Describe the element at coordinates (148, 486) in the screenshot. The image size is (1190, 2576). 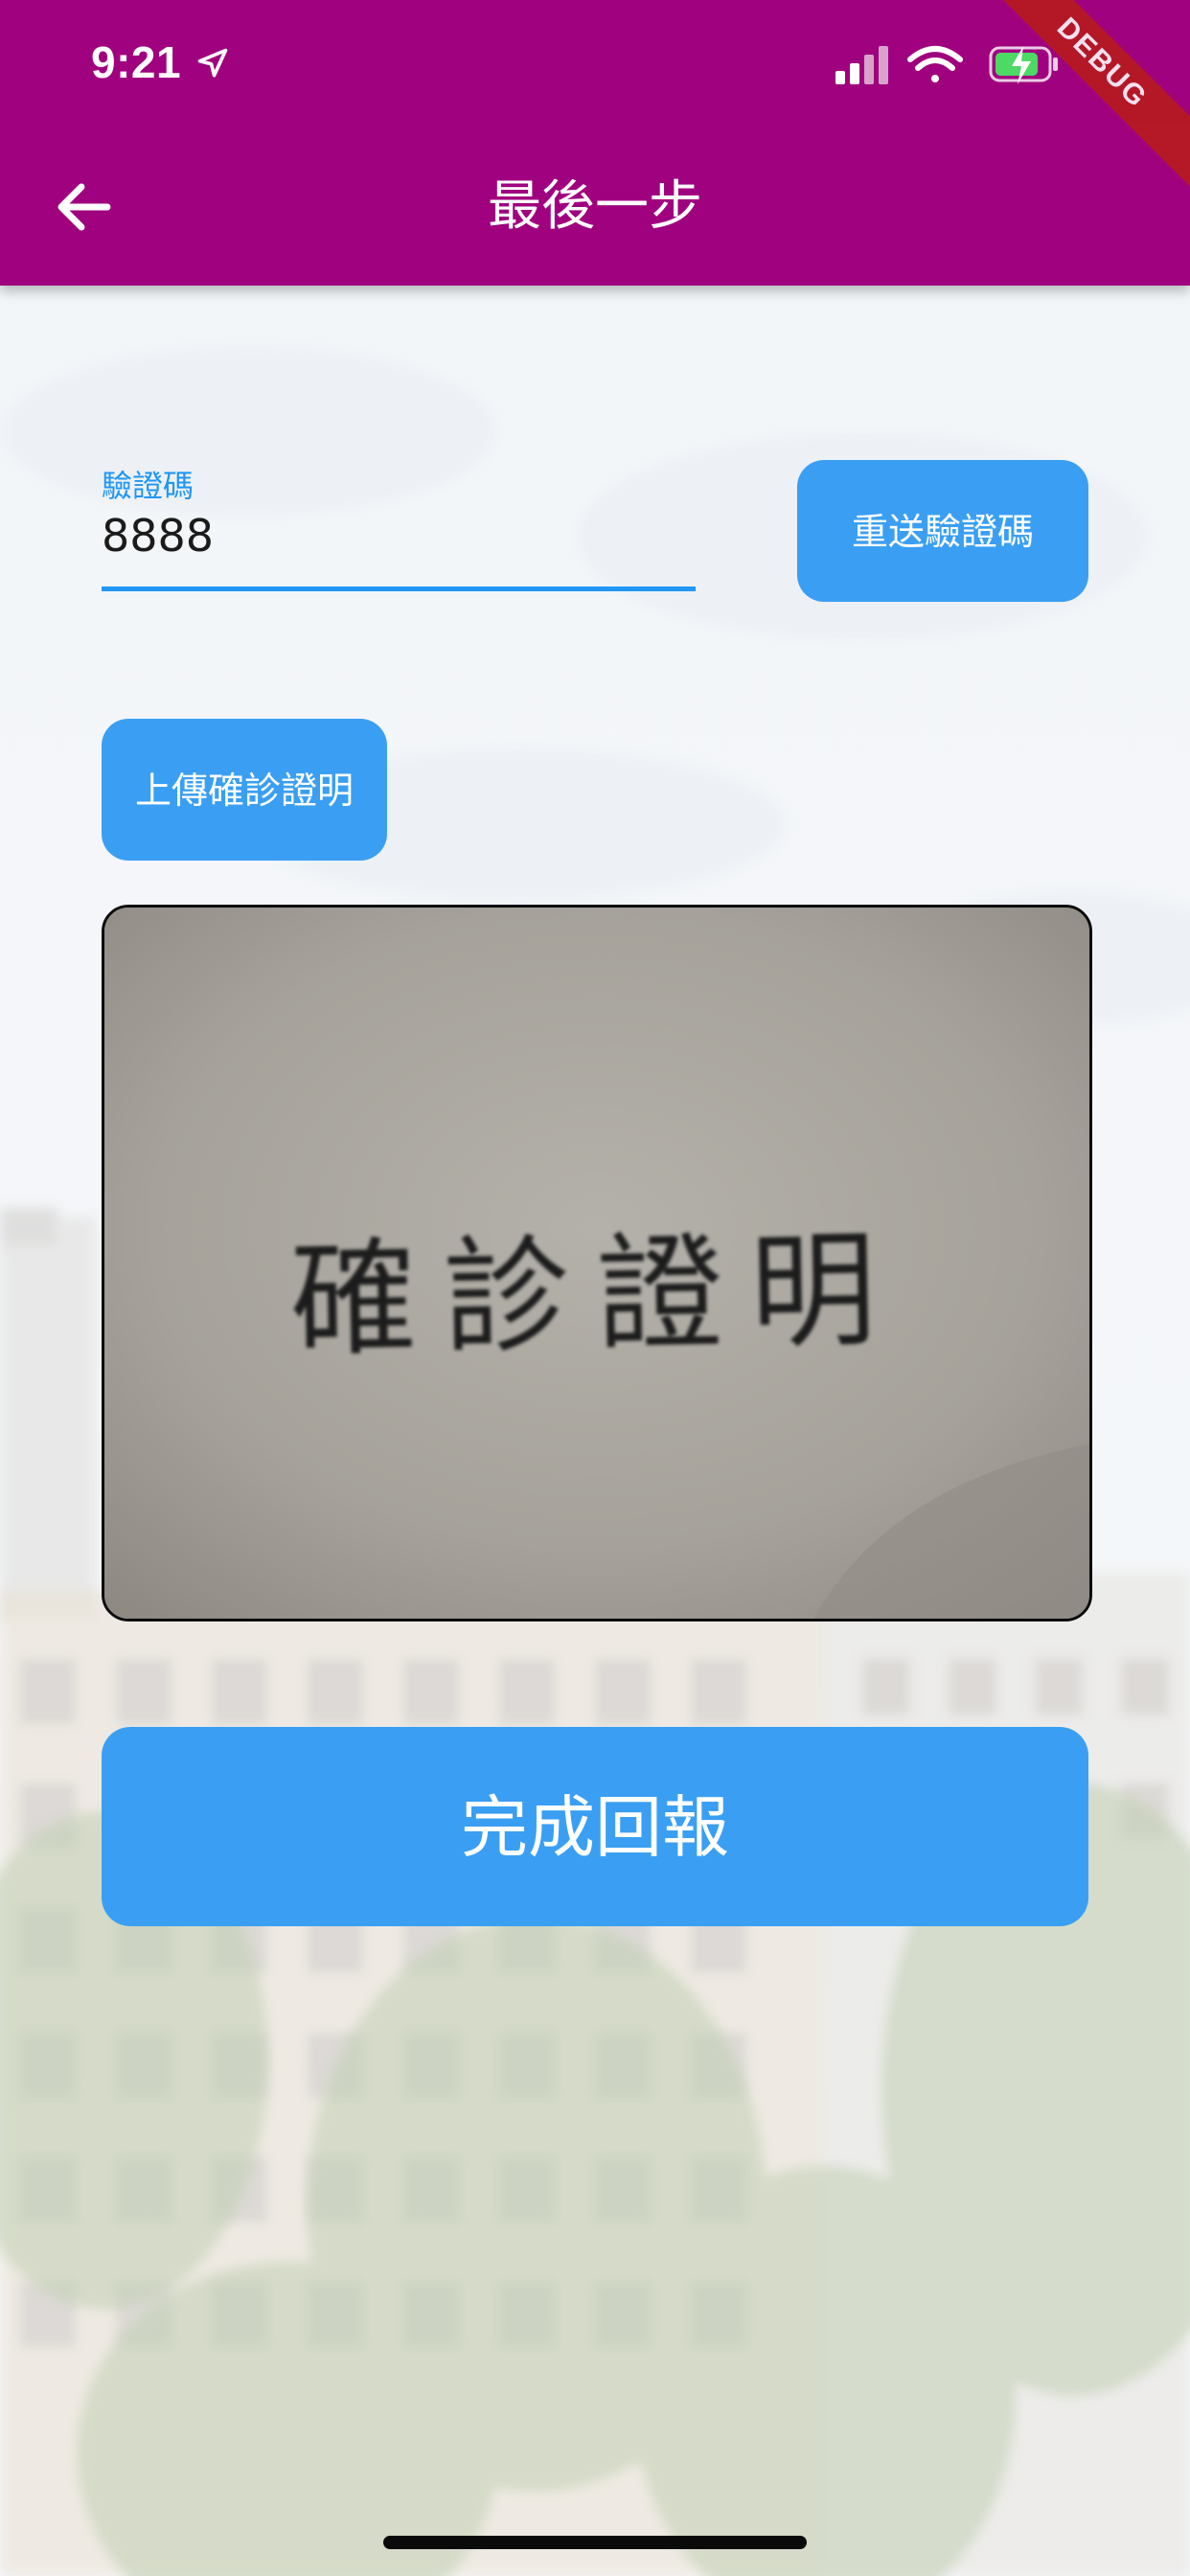
I see `verification-code-label: 驗證碼` at that location.